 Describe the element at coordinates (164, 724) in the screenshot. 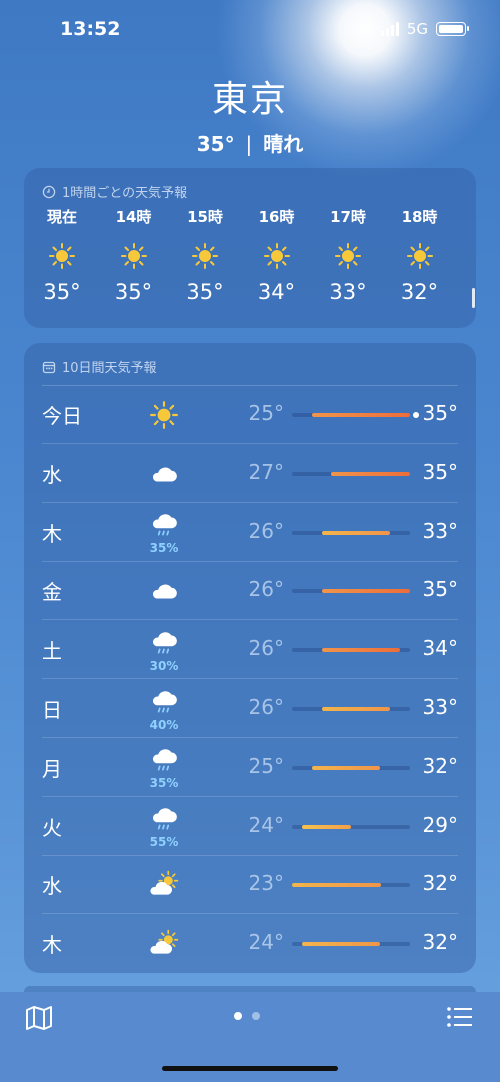

I see `precip-chance: 40%` at that location.